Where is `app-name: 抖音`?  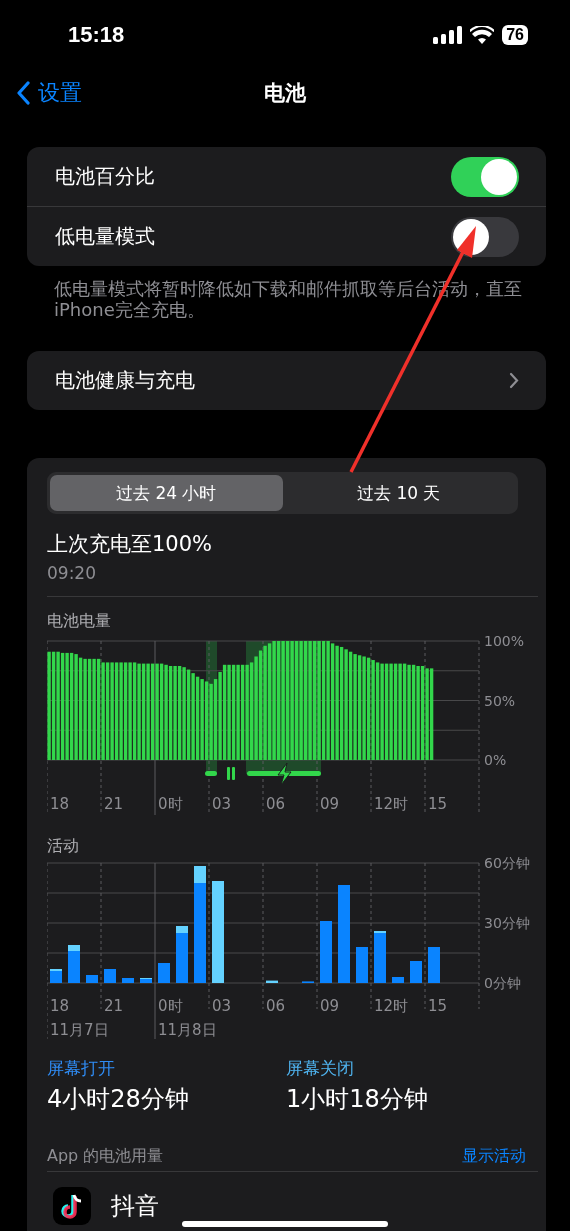
app-name: 抖音 is located at coordinates (135, 1206).